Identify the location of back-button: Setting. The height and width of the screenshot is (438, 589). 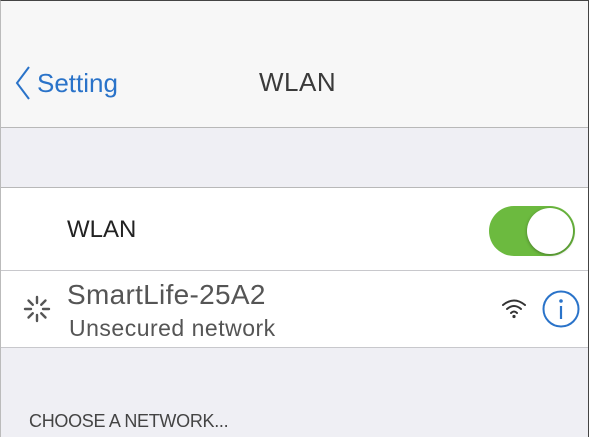
(66, 83).